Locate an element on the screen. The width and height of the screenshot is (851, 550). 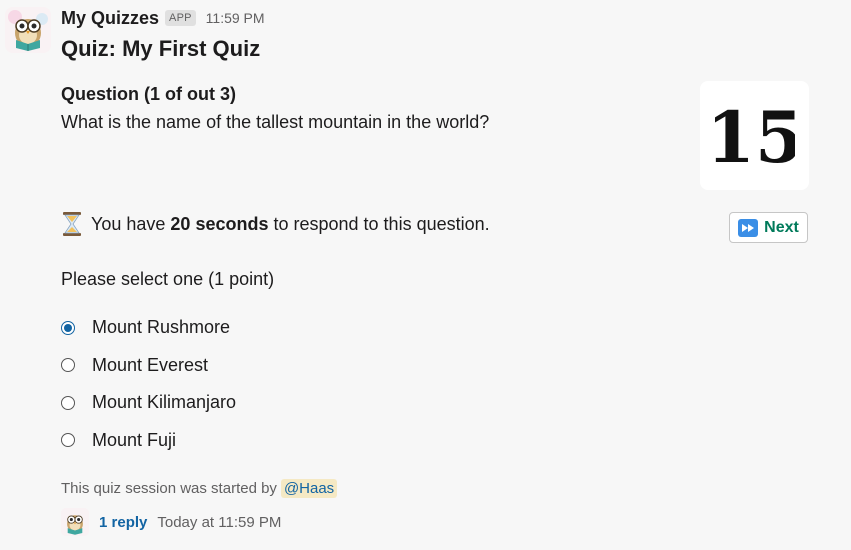
thread-replies: 1 reply Today at 11:59 PM is located at coordinates (171, 522).